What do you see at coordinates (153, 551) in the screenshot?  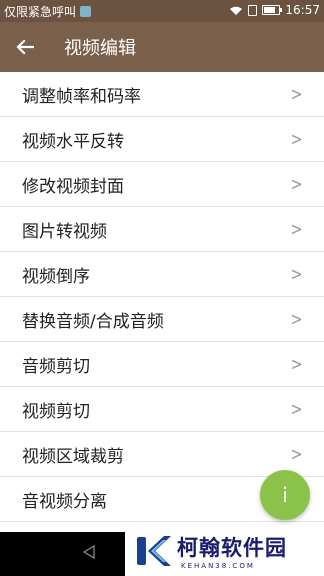 I see `watermark-logo-icon` at bounding box center [153, 551].